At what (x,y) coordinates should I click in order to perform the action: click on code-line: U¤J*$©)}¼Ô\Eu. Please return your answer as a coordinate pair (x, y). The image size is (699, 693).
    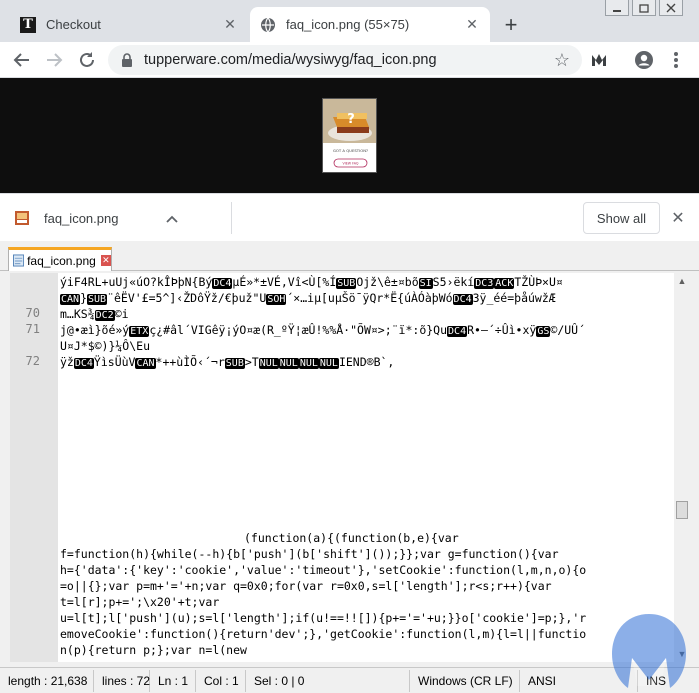
    Looking at the image, I should click on (105, 346).